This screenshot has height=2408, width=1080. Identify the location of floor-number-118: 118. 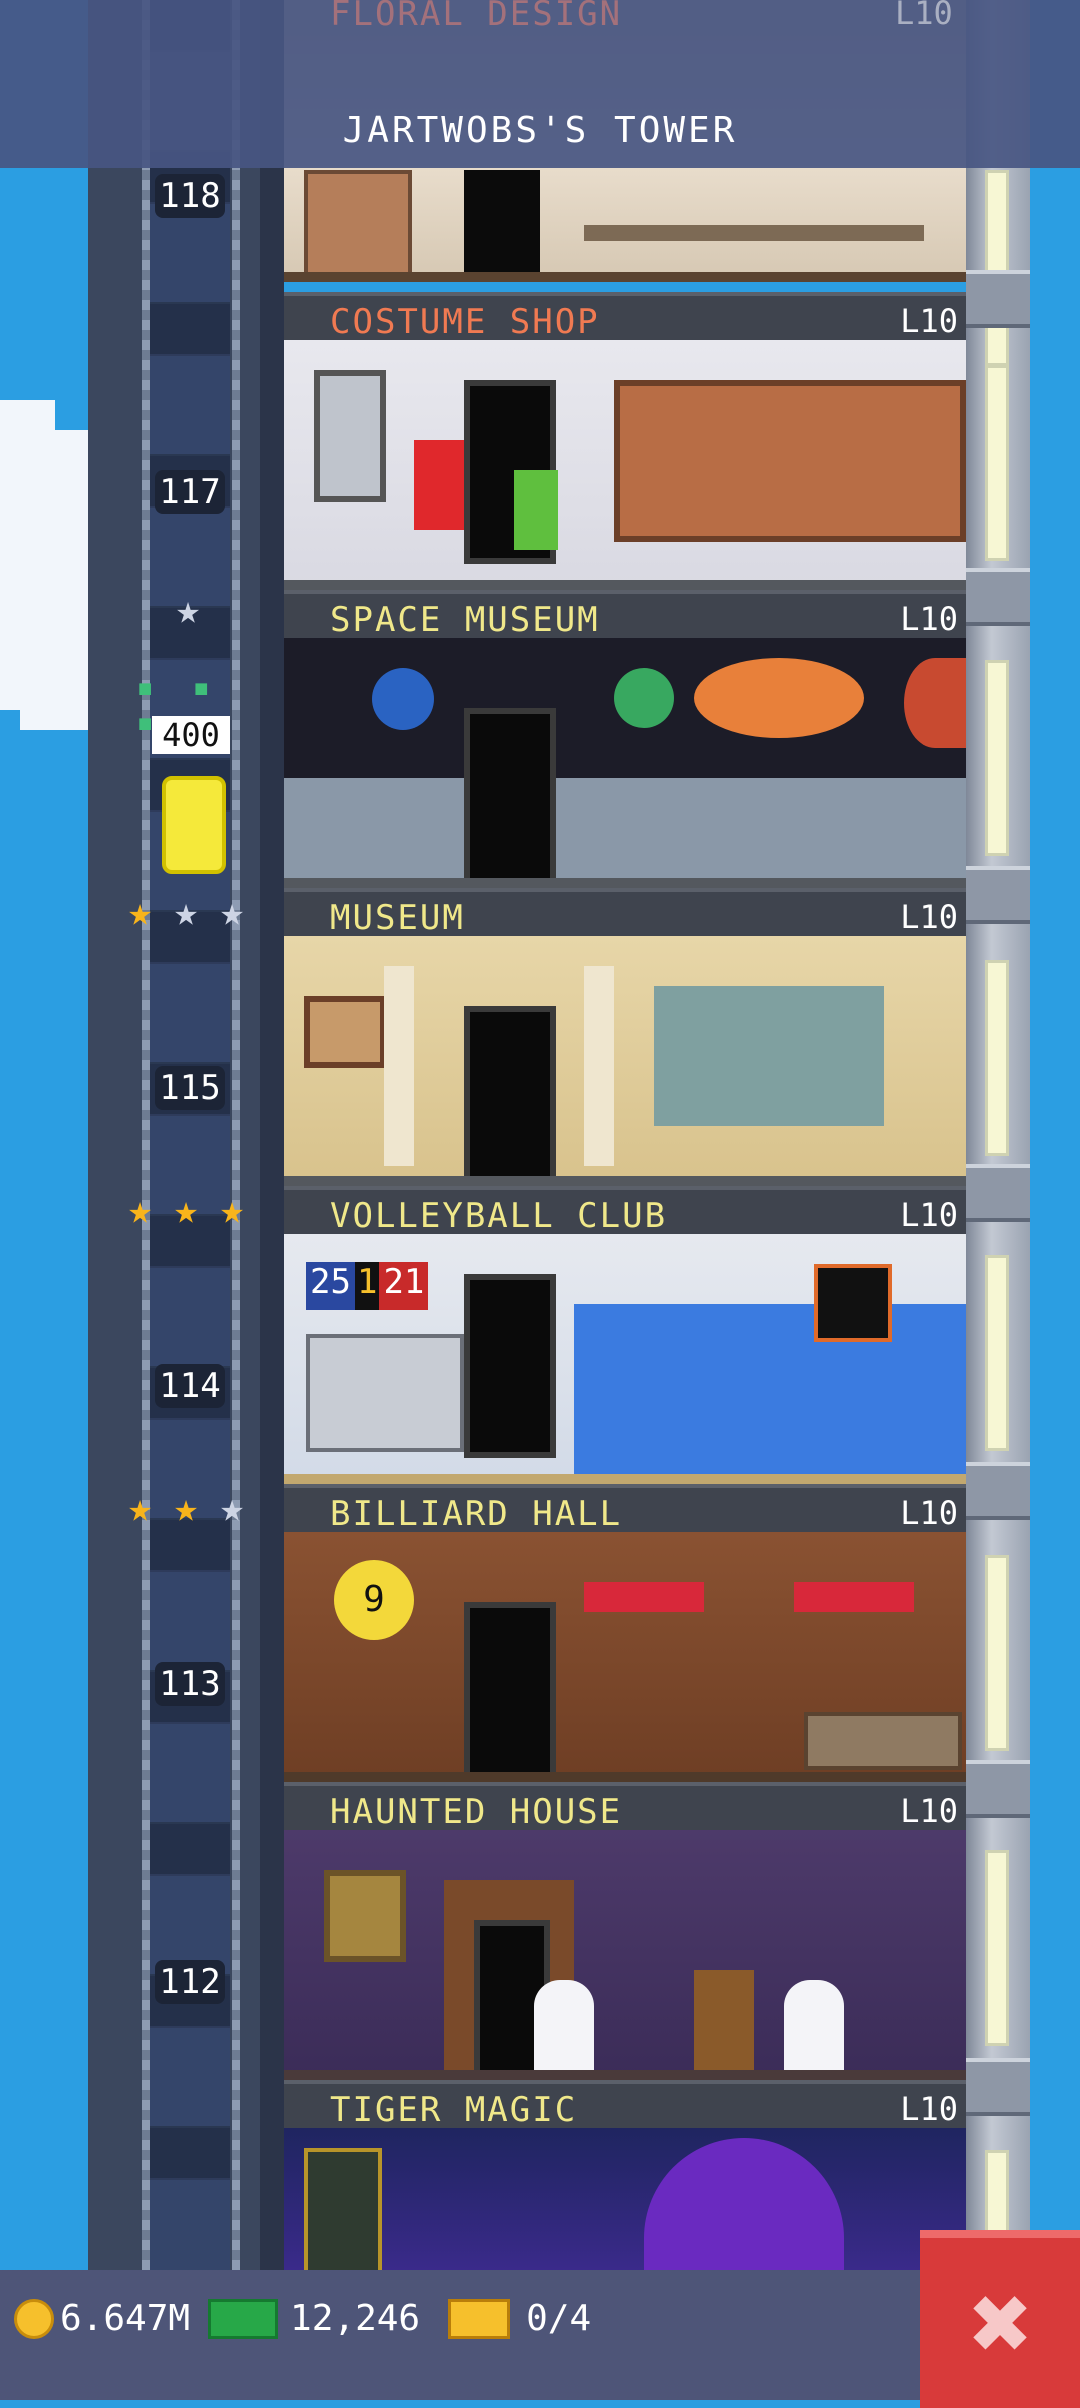
(190, 196).